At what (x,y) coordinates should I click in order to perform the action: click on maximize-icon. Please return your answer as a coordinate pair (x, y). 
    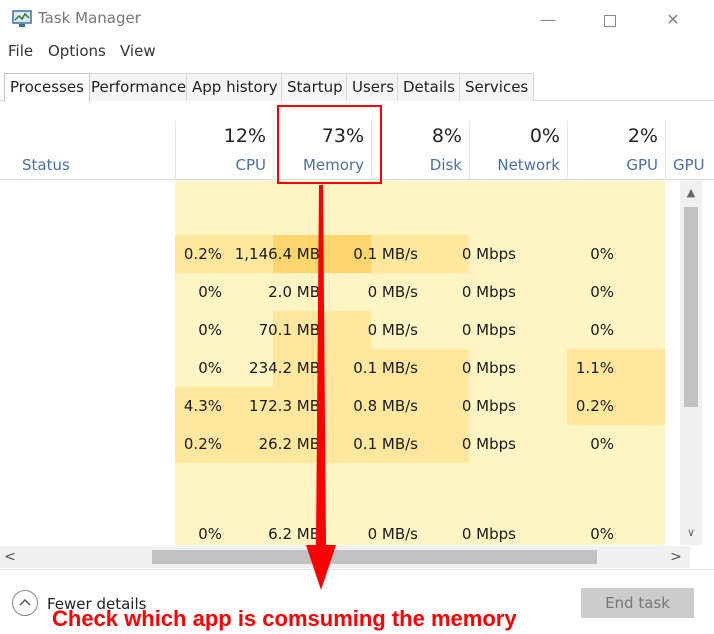
    Looking at the image, I should click on (610, 20).